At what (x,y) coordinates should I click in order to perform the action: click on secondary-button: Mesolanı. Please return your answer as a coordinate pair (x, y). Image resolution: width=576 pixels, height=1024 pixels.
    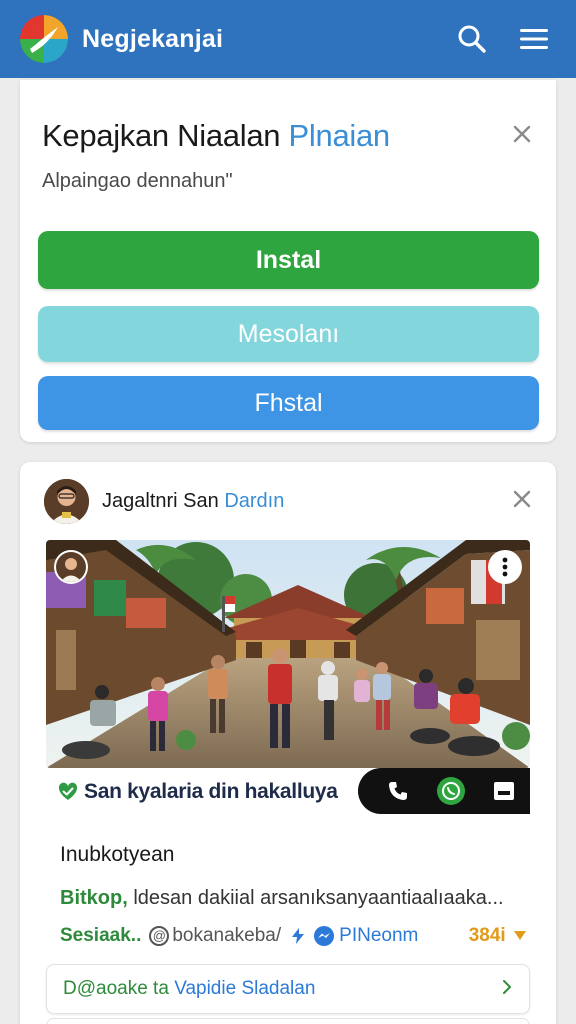
    Looking at the image, I should click on (288, 334).